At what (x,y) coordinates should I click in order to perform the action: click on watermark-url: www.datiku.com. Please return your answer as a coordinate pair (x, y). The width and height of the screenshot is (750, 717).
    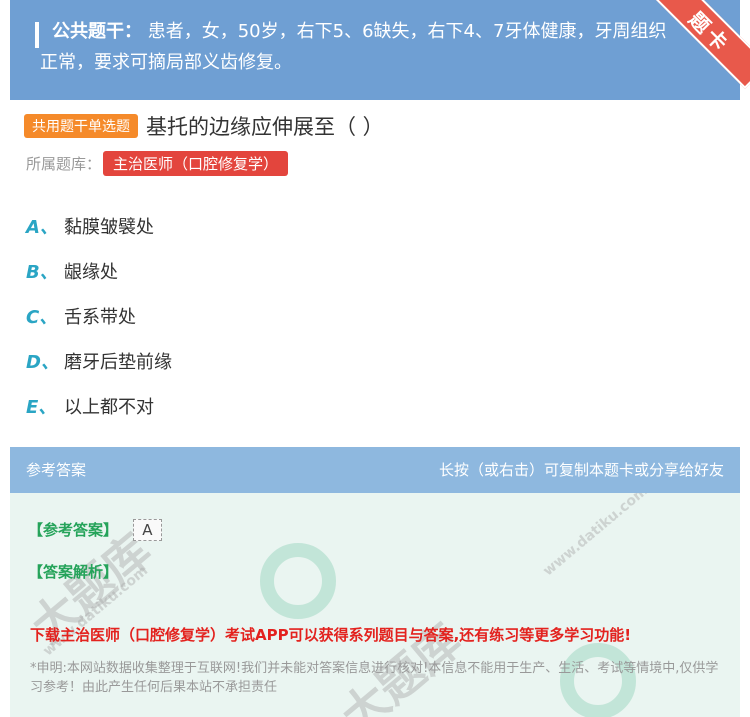
    Looking at the image, I should click on (596, 536).